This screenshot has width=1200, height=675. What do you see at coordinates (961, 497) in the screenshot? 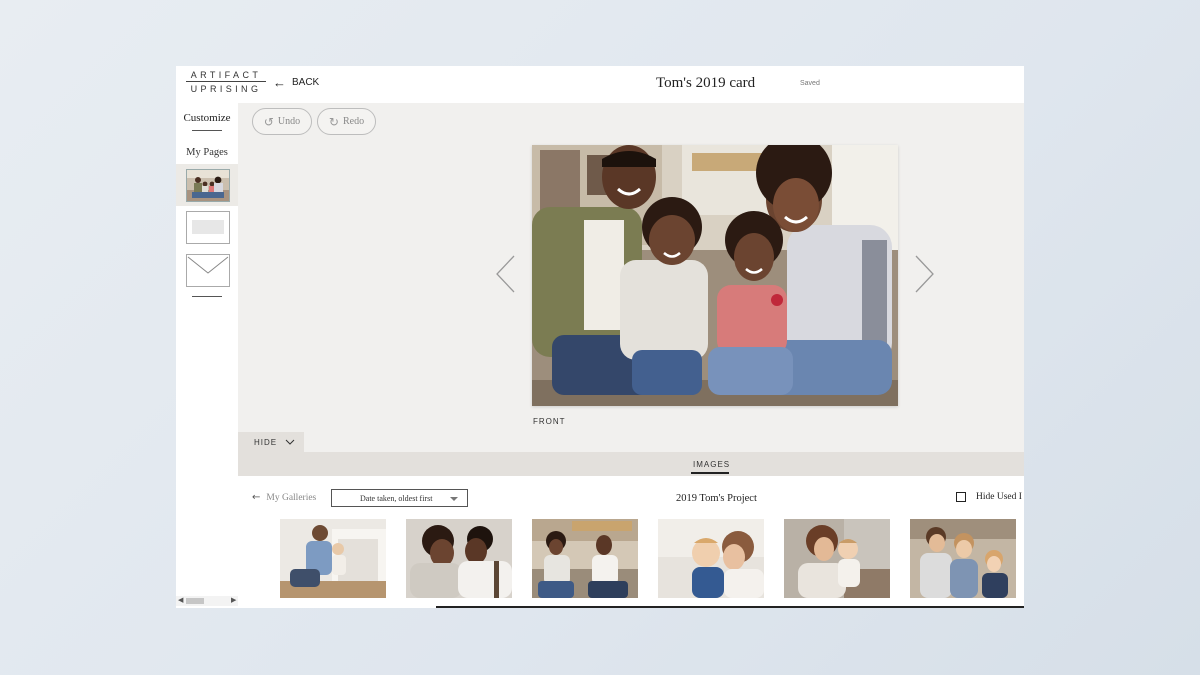
I see `hide-used-checkbox` at bounding box center [961, 497].